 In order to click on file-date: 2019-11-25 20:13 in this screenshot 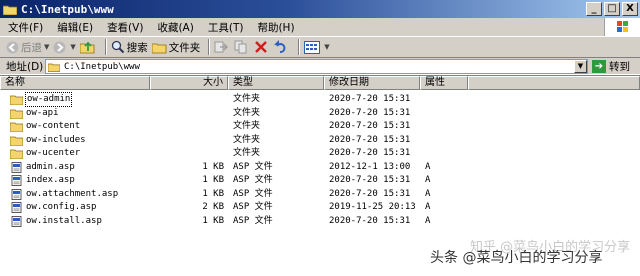, I will do `click(372, 207)`.